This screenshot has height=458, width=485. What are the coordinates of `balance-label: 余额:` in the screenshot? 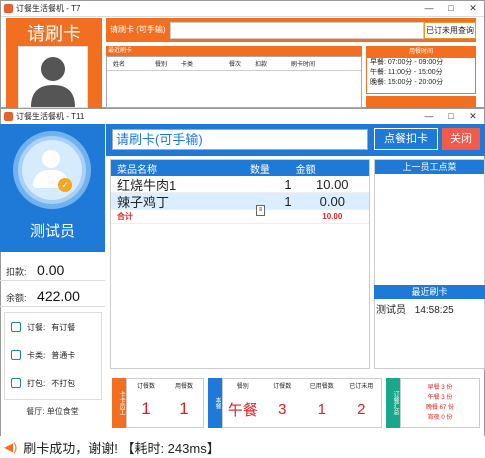 It's located at (16, 298).